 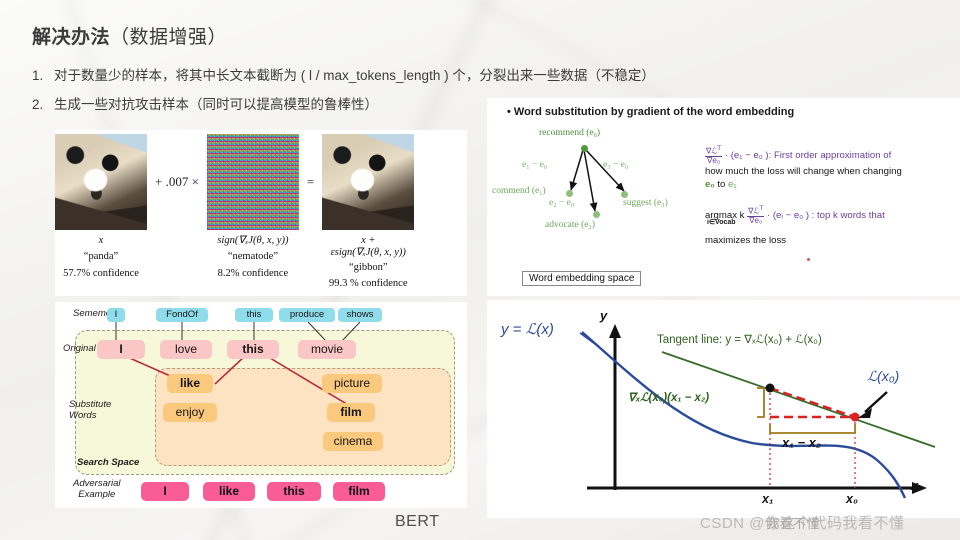 What do you see at coordinates (177, 181) in the screenshot?
I see `fgsm-plus-operator: + .007 ×` at bounding box center [177, 181].